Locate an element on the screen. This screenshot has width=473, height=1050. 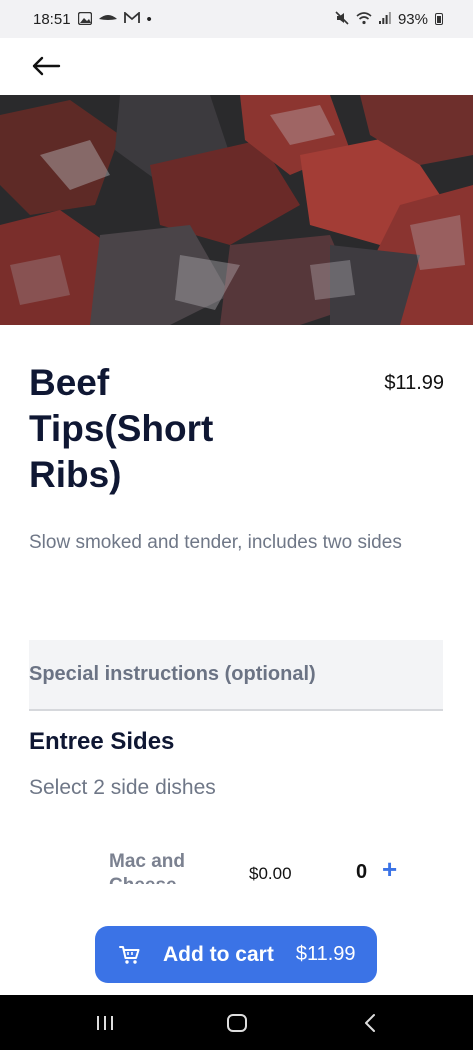
entree-sides-heading: Entree Sides is located at coordinates (102, 741).